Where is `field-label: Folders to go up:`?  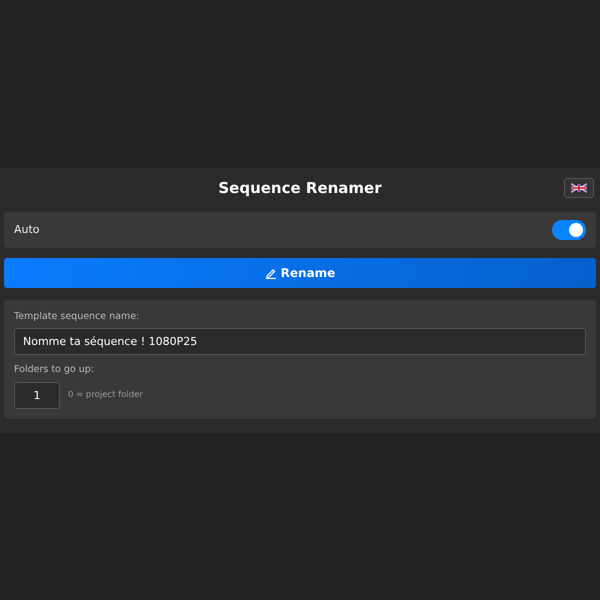
field-label: Folders to go up: is located at coordinates (54, 370).